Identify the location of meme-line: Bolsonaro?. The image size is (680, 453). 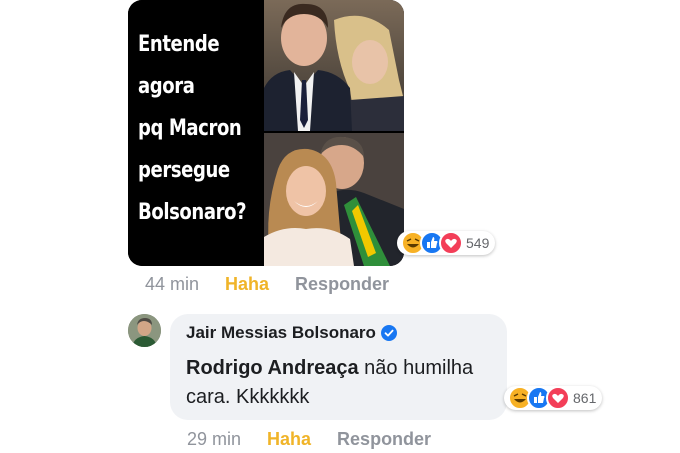
(192, 212).